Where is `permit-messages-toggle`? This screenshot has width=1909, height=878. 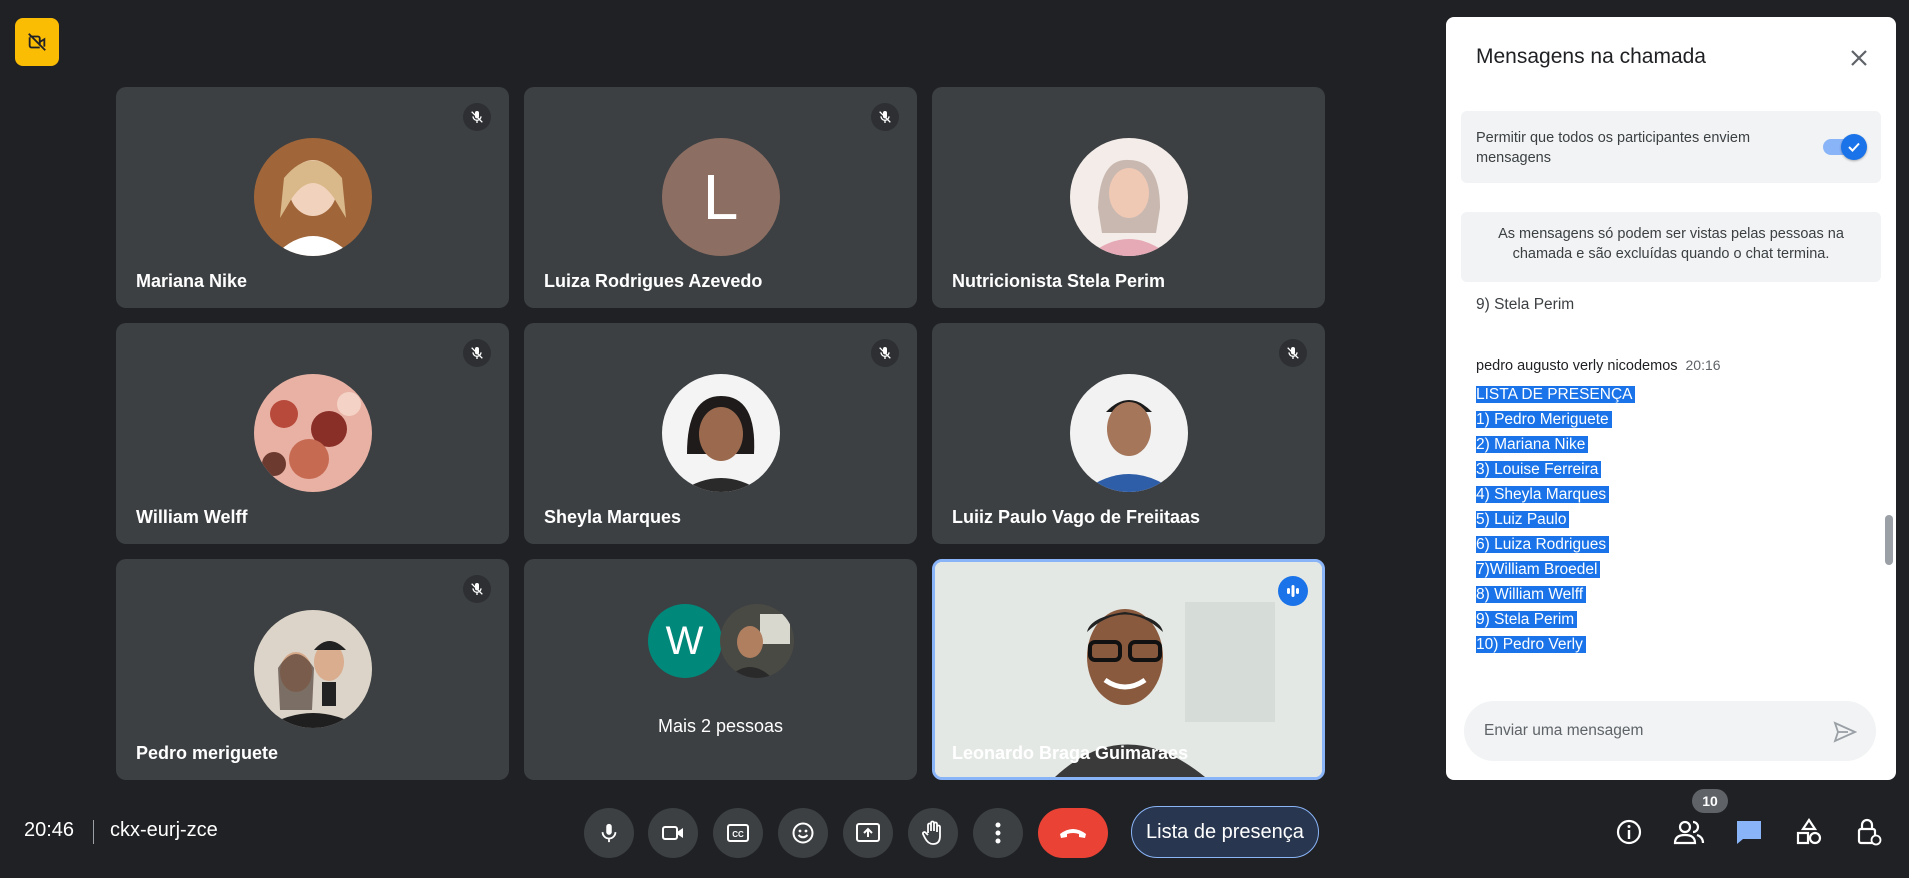 permit-messages-toggle is located at coordinates (1844, 147).